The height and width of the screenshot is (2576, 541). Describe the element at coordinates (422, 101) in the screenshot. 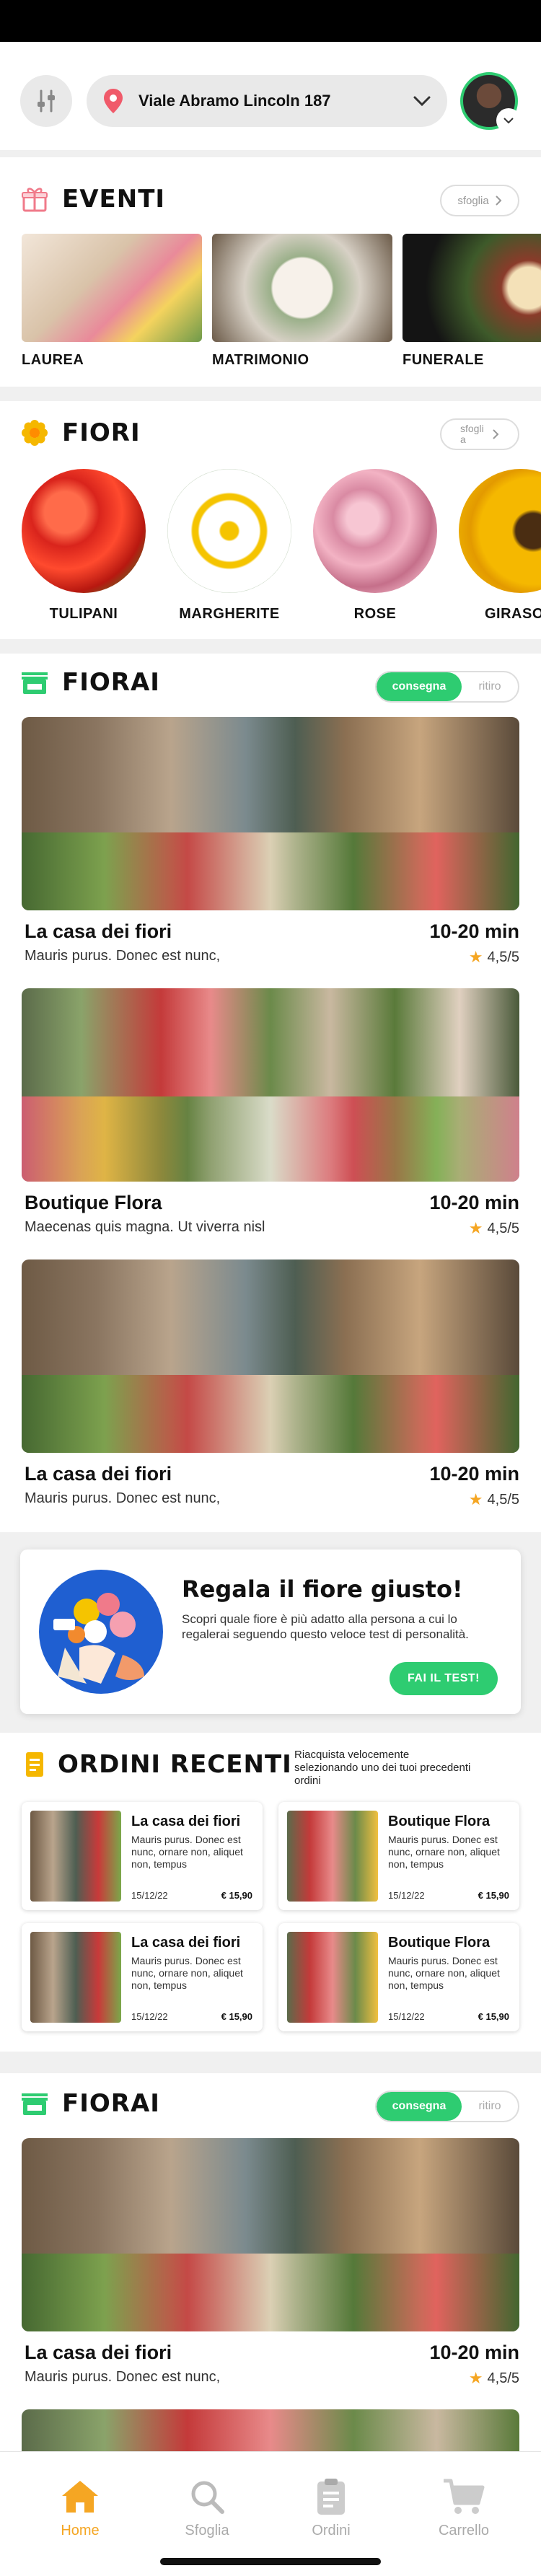

I see `chevron-down-icon` at that location.